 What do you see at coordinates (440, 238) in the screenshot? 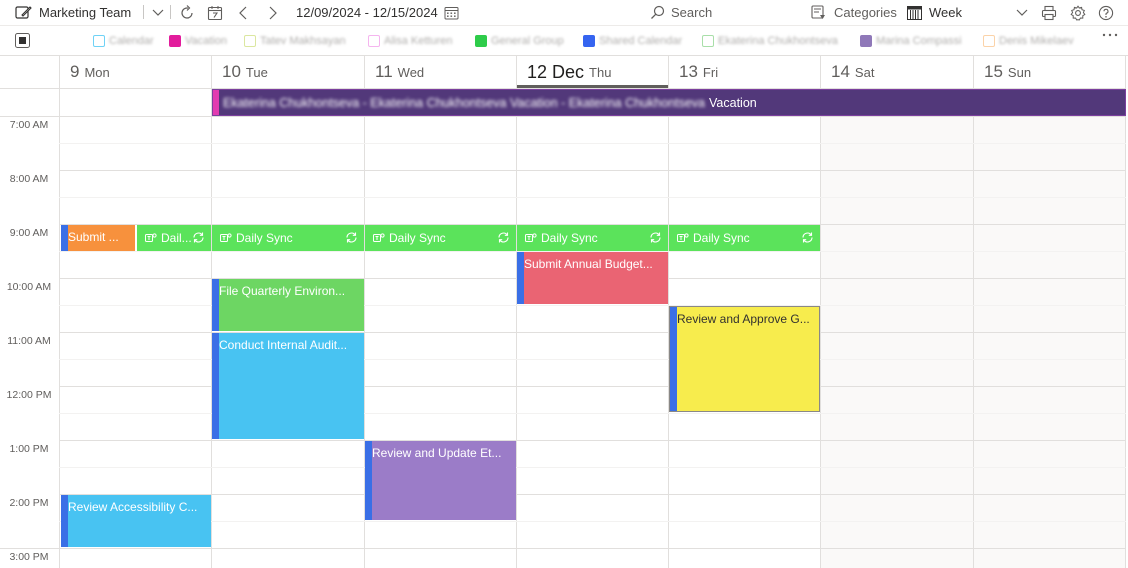
I see `event-daily-sync-wed: Daily Sync` at bounding box center [440, 238].